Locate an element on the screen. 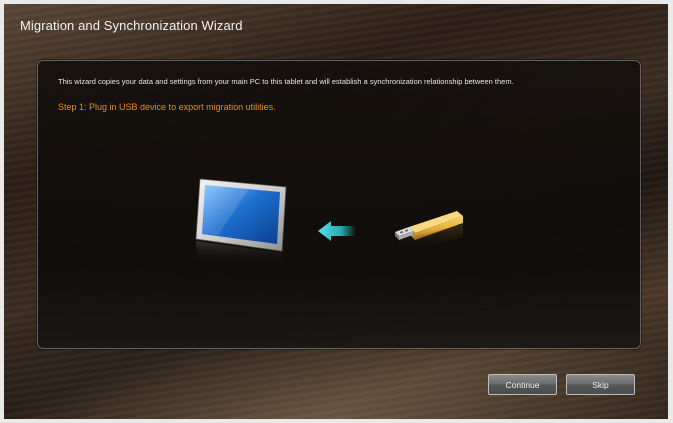  continue-button: Continue is located at coordinates (522, 384).